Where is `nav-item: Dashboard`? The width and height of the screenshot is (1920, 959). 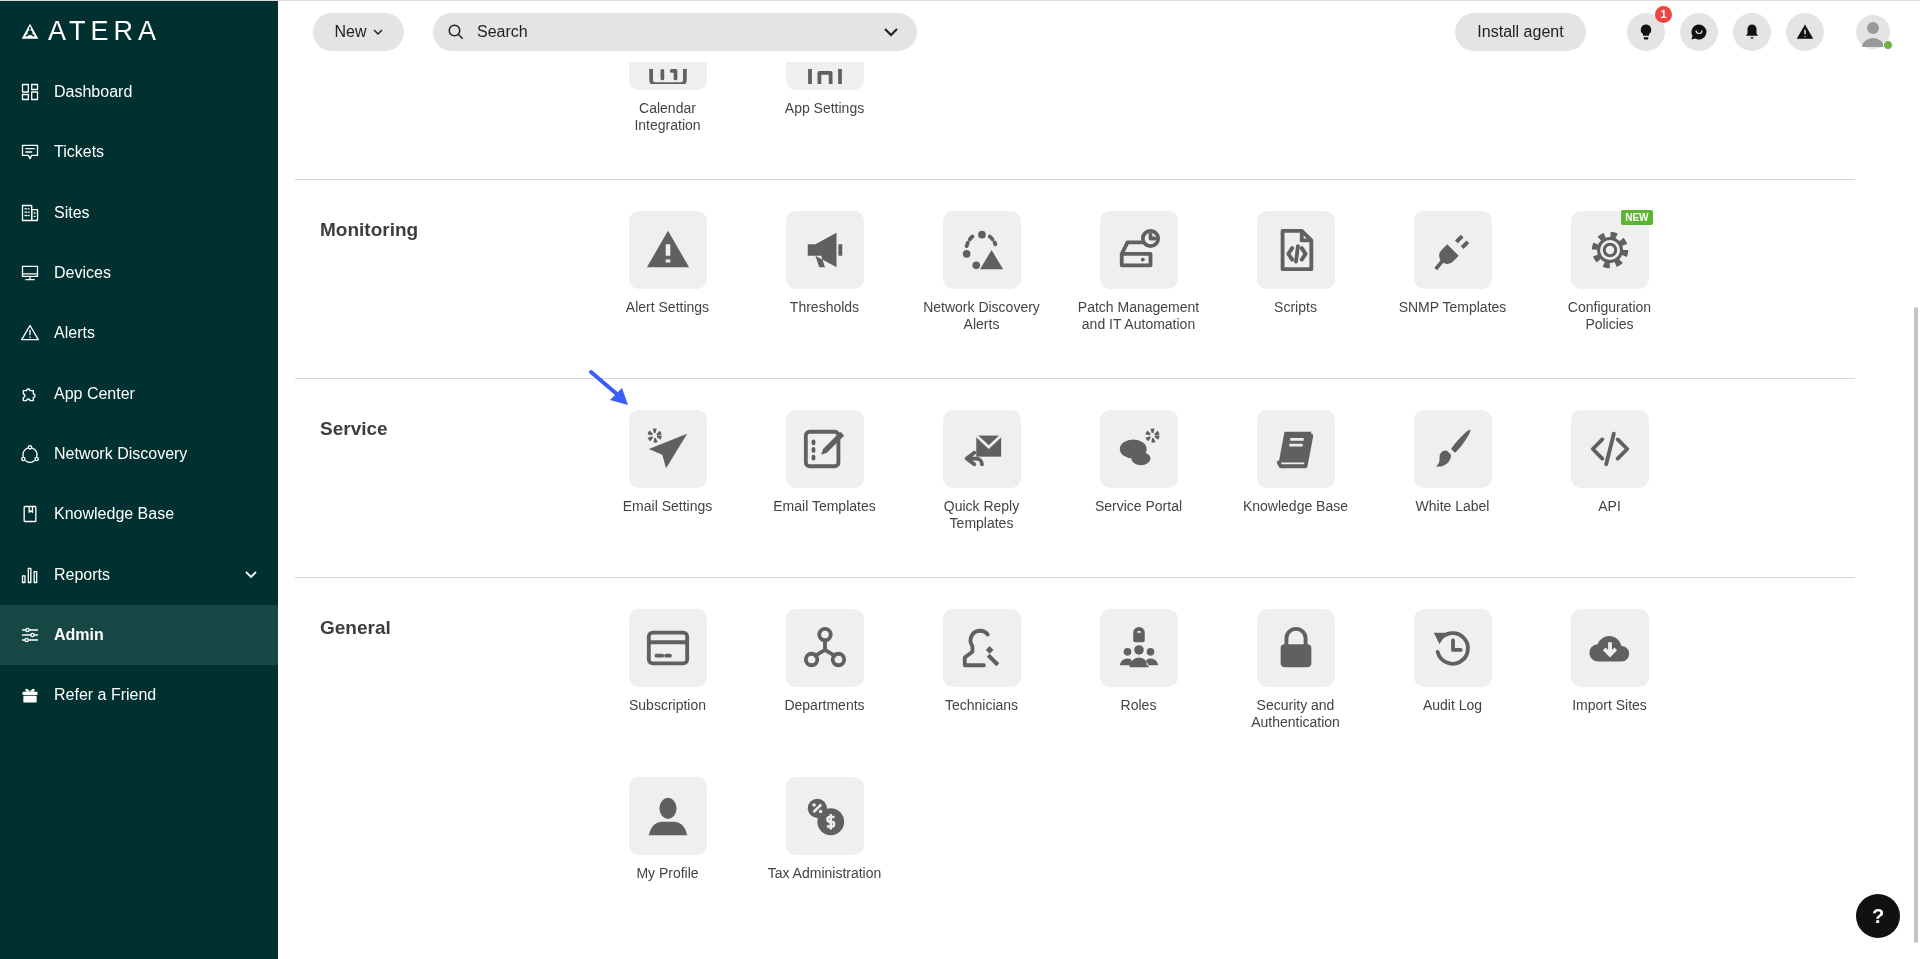 nav-item: Dashboard is located at coordinates (139, 92).